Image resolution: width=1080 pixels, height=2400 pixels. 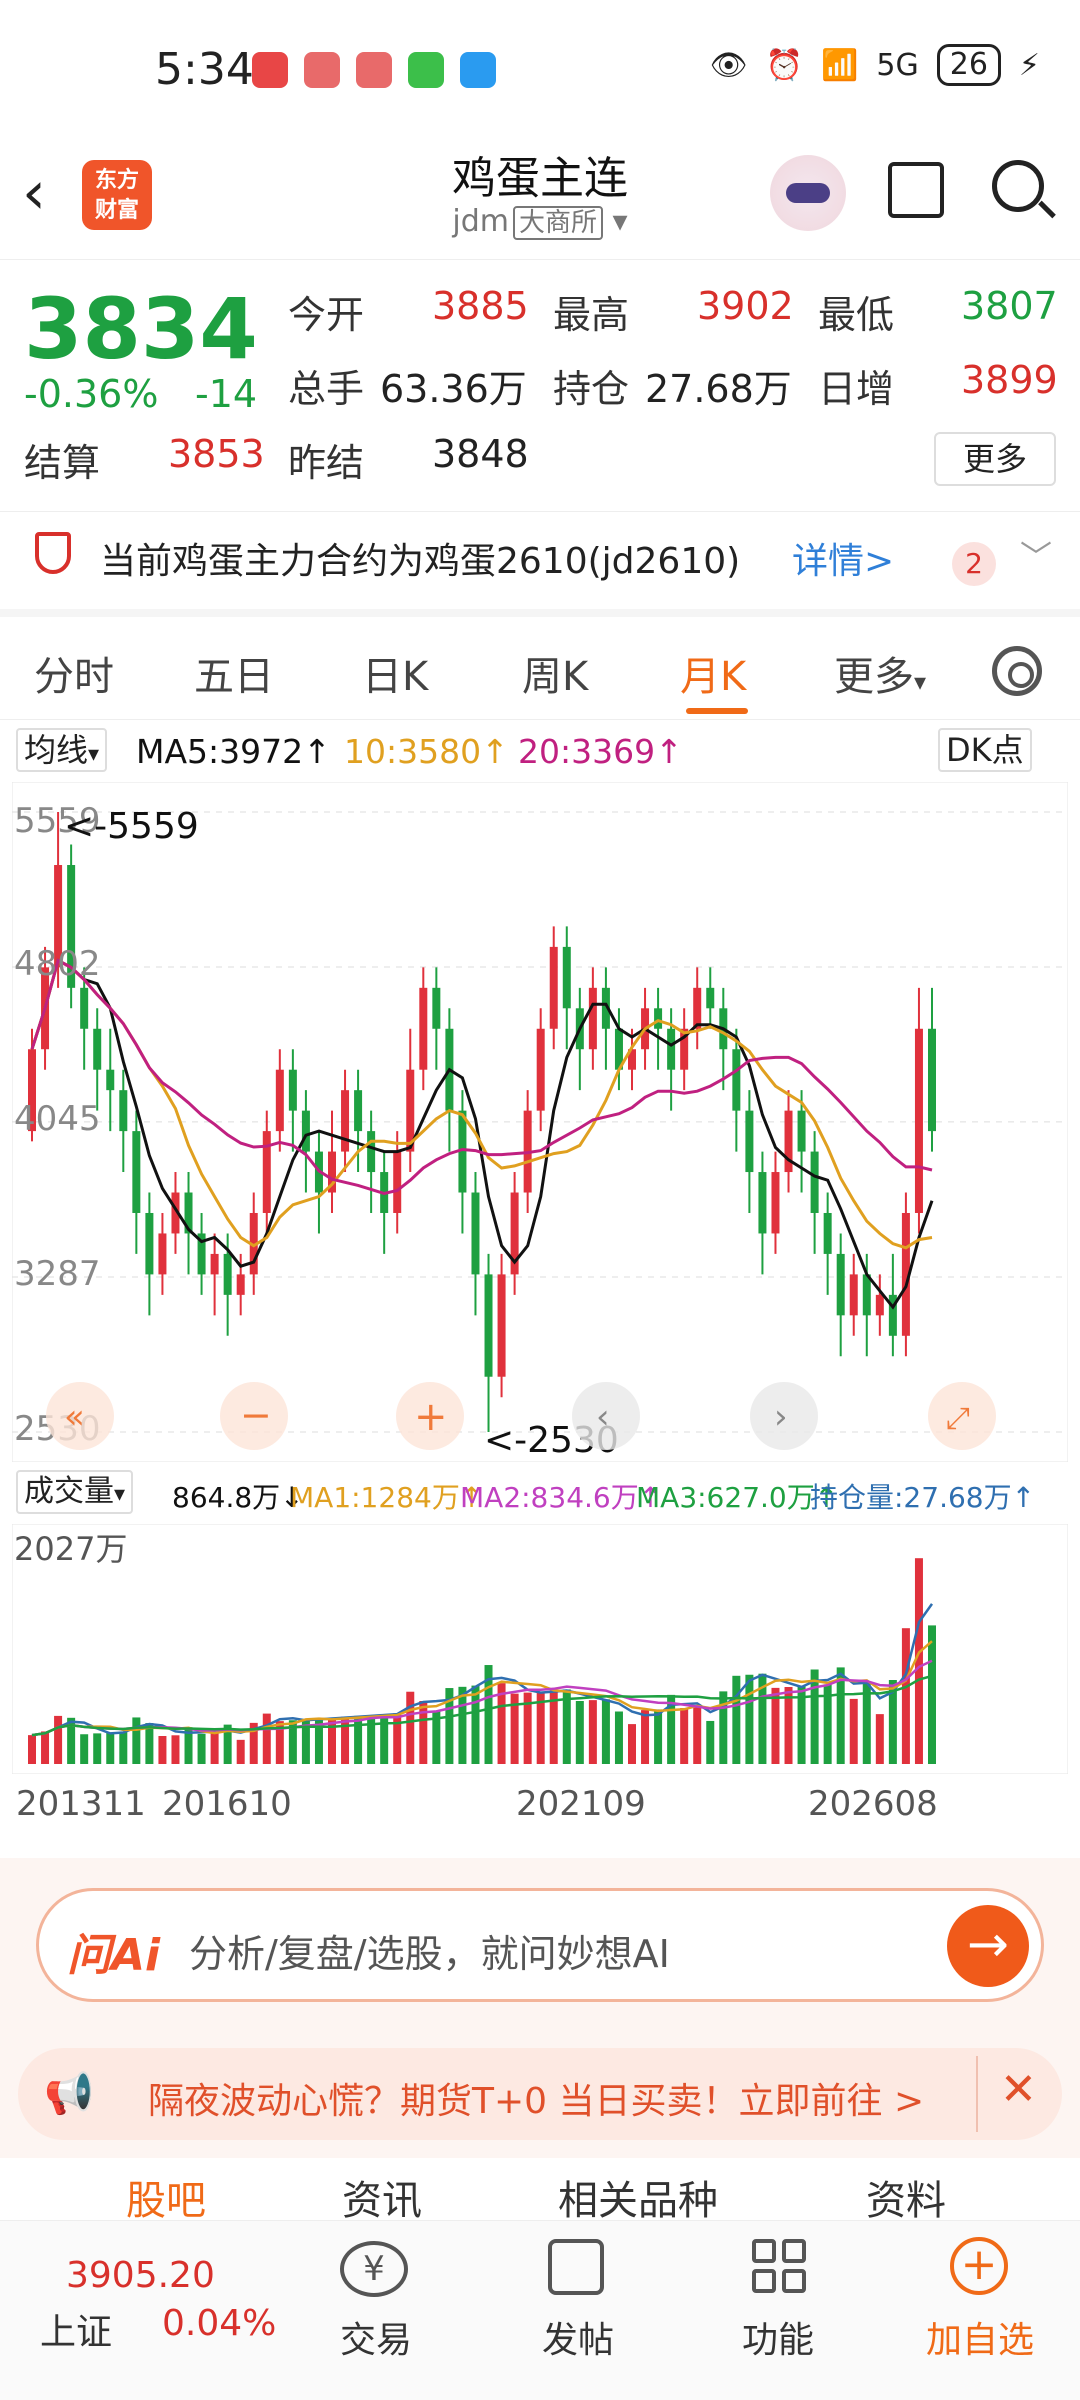 What do you see at coordinates (540, 1945) in the screenshot?
I see `ai-search-bar: 问Ai 分析/复盘/选股，就问妙想AI →` at bounding box center [540, 1945].